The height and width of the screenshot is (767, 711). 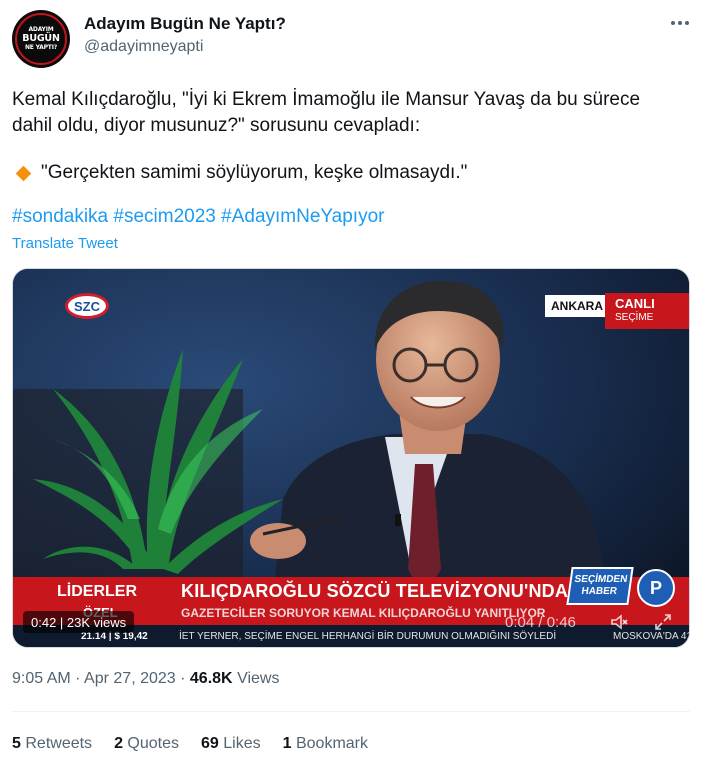 I want to click on retweets-stat: 5 Retweets, so click(x=52, y=744).